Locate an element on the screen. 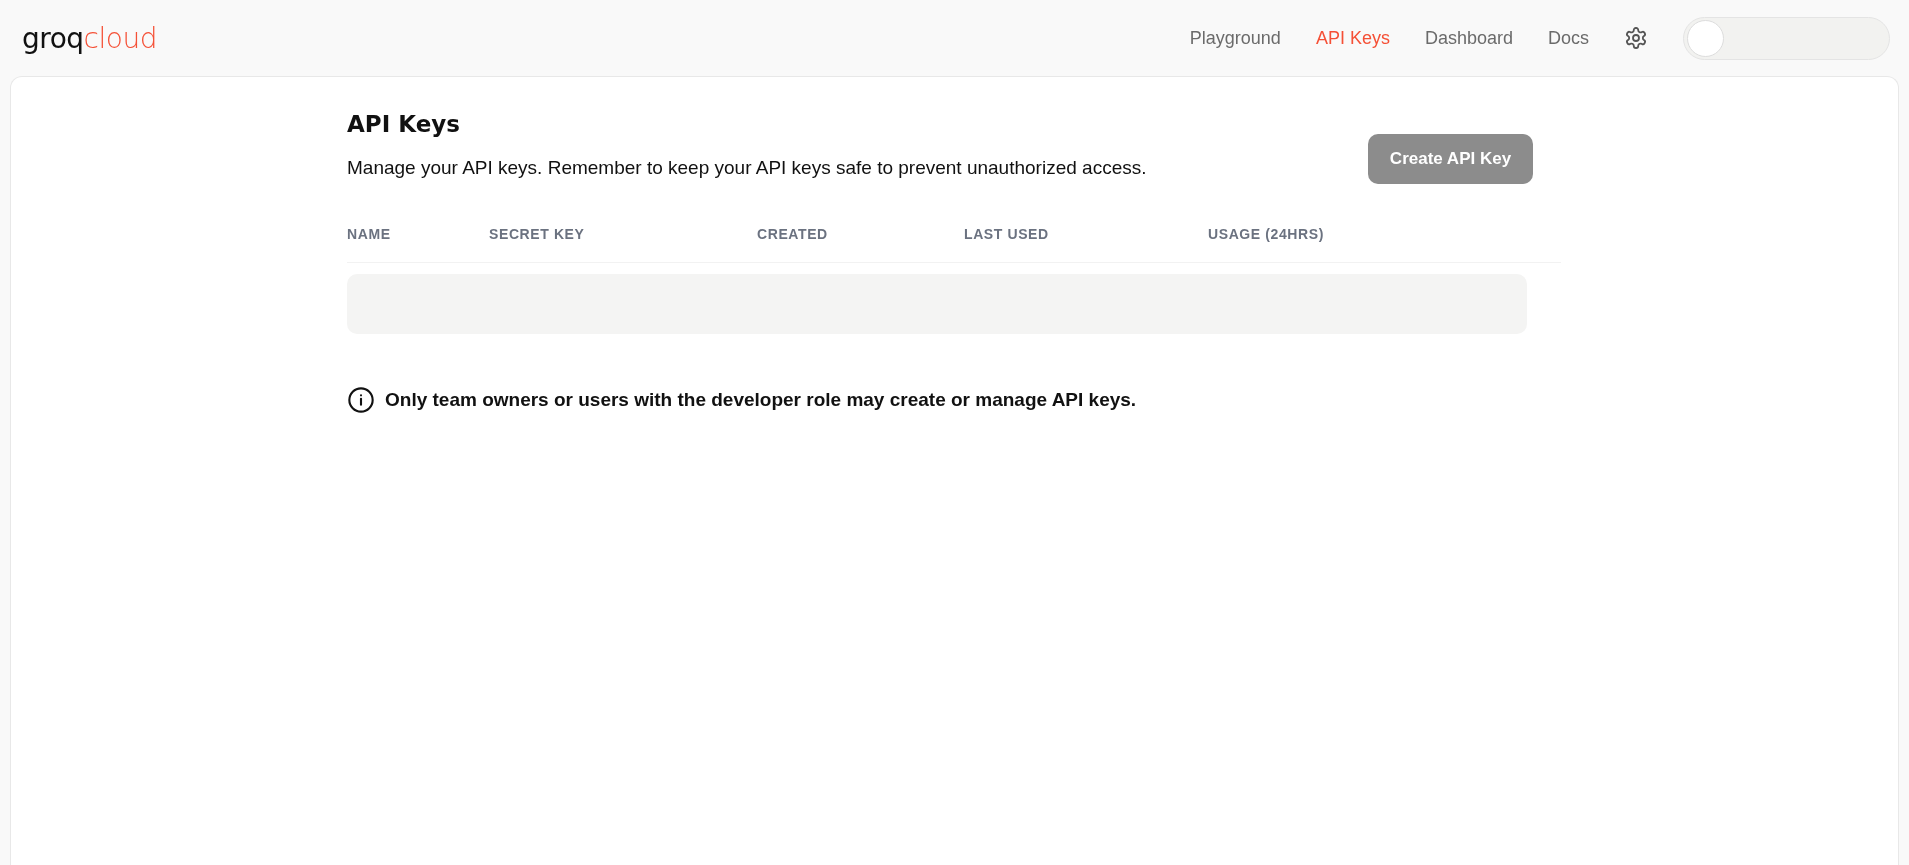 The width and height of the screenshot is (1909, 865). theme-toggle is located at coordinates (1786, 38).